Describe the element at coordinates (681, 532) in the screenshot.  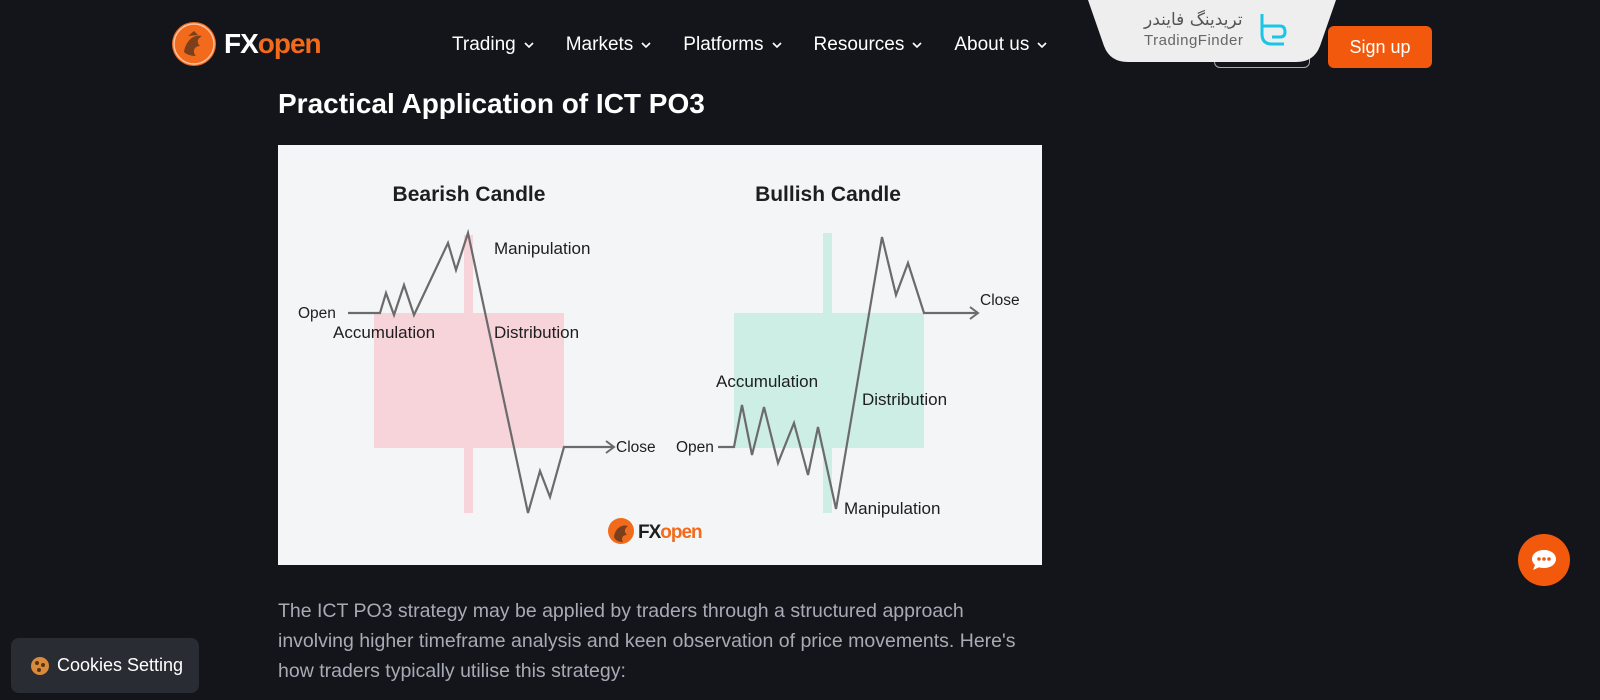
I see `watermark-open-text: open` at that location.